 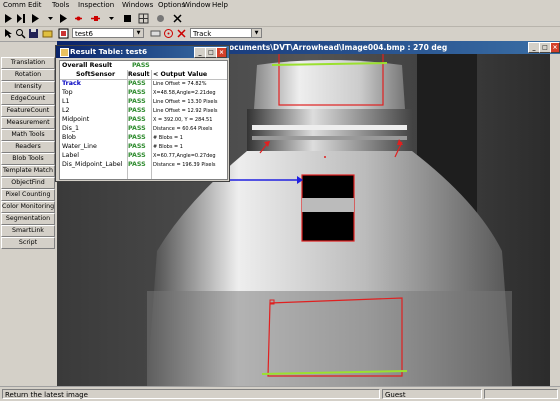 What do you see at coordinates (28, 171) in the screenshot?
I see `template-match-button: Template Match` at bounding box center [28, 171].